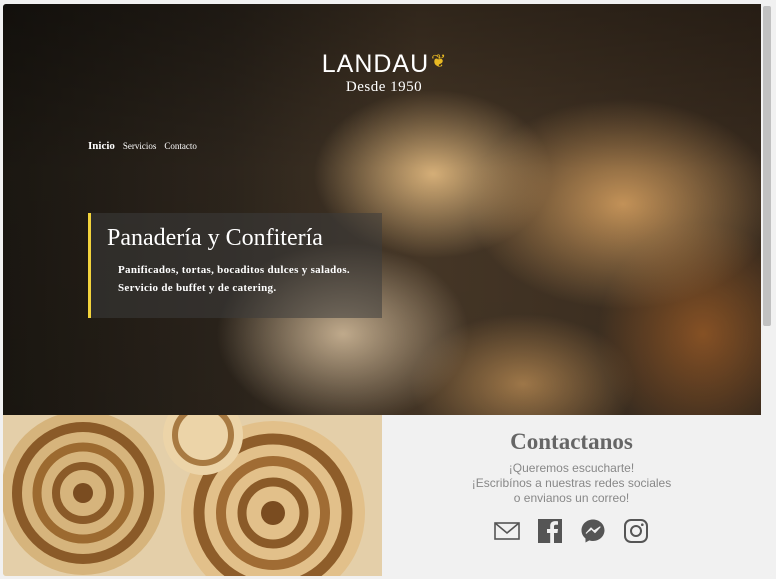  Describe the element at coordinates (197, 288) in the screenshot. I see `hero-line-2: Servicio de buffet y de catering.` at that location.